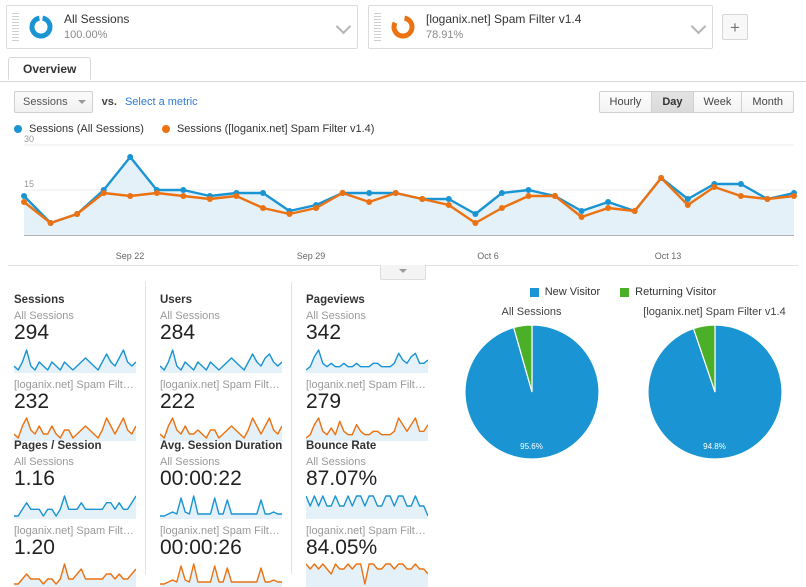  I want to click on pie-chart-spam-filter: 94.8%, so click(715, 393).